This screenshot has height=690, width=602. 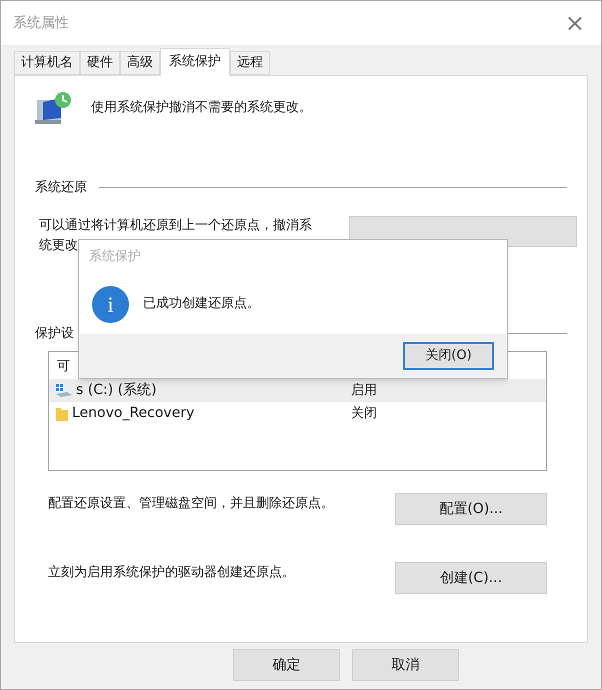 I want to click on tab: 远程, so click(x=250, y=63).